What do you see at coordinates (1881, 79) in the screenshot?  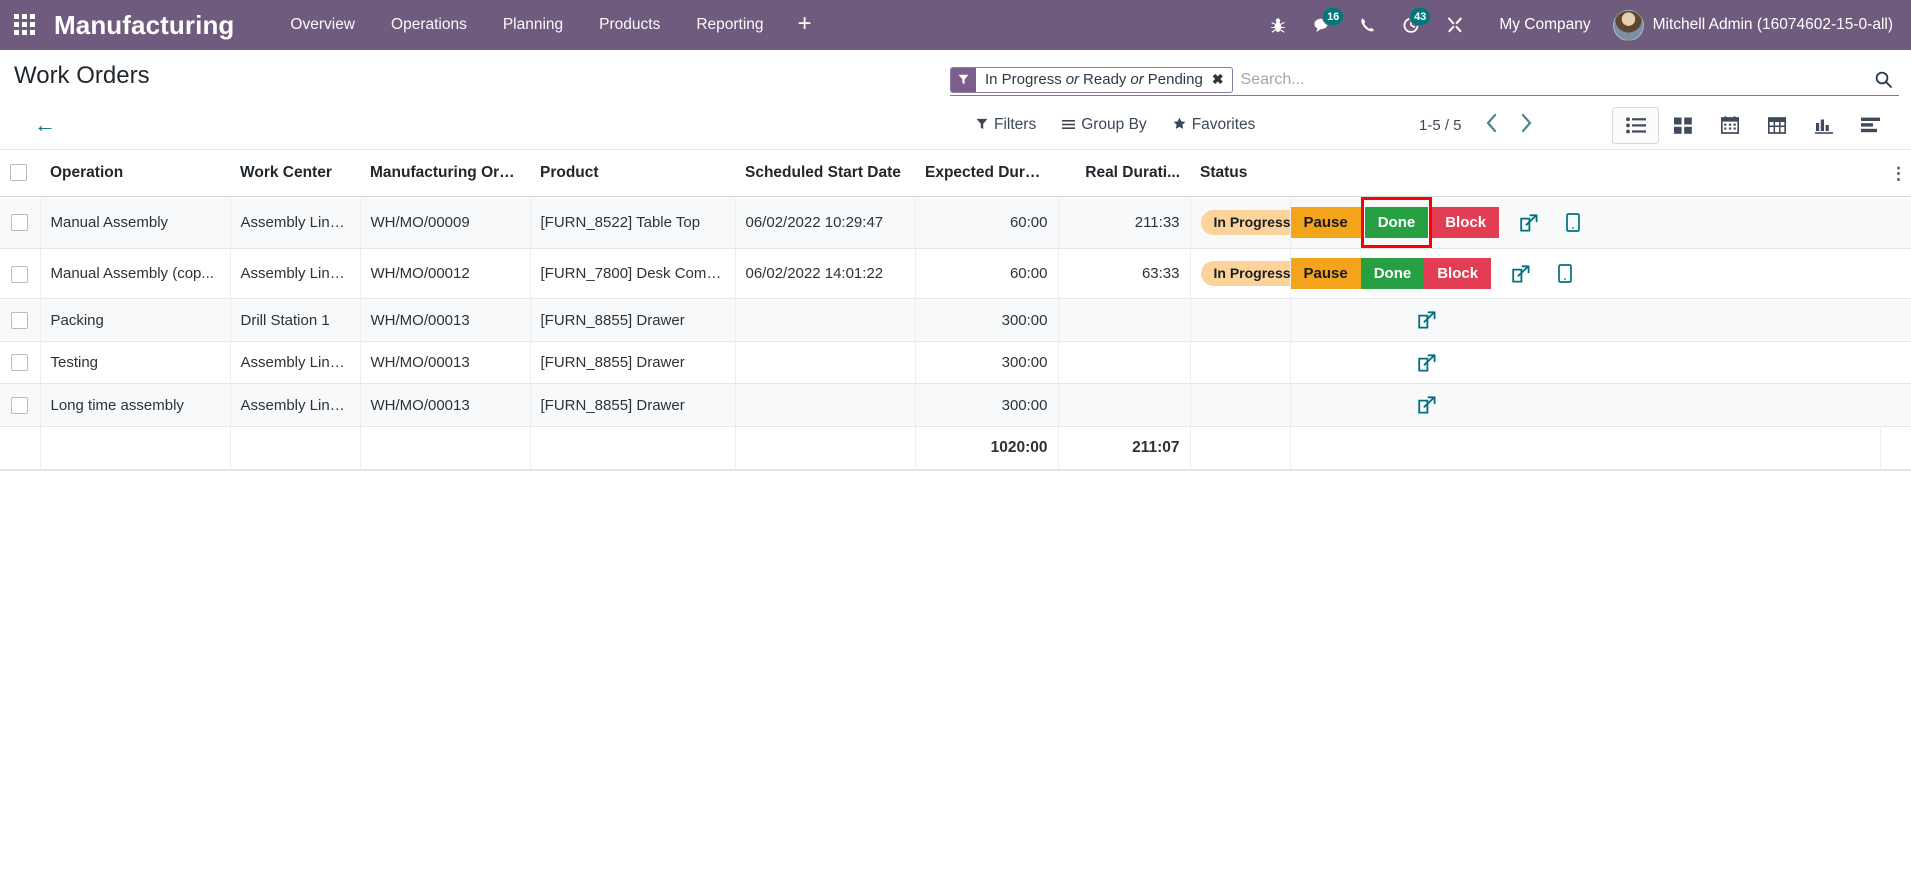 I see `search-icon` at bounding box center [1881, 79].